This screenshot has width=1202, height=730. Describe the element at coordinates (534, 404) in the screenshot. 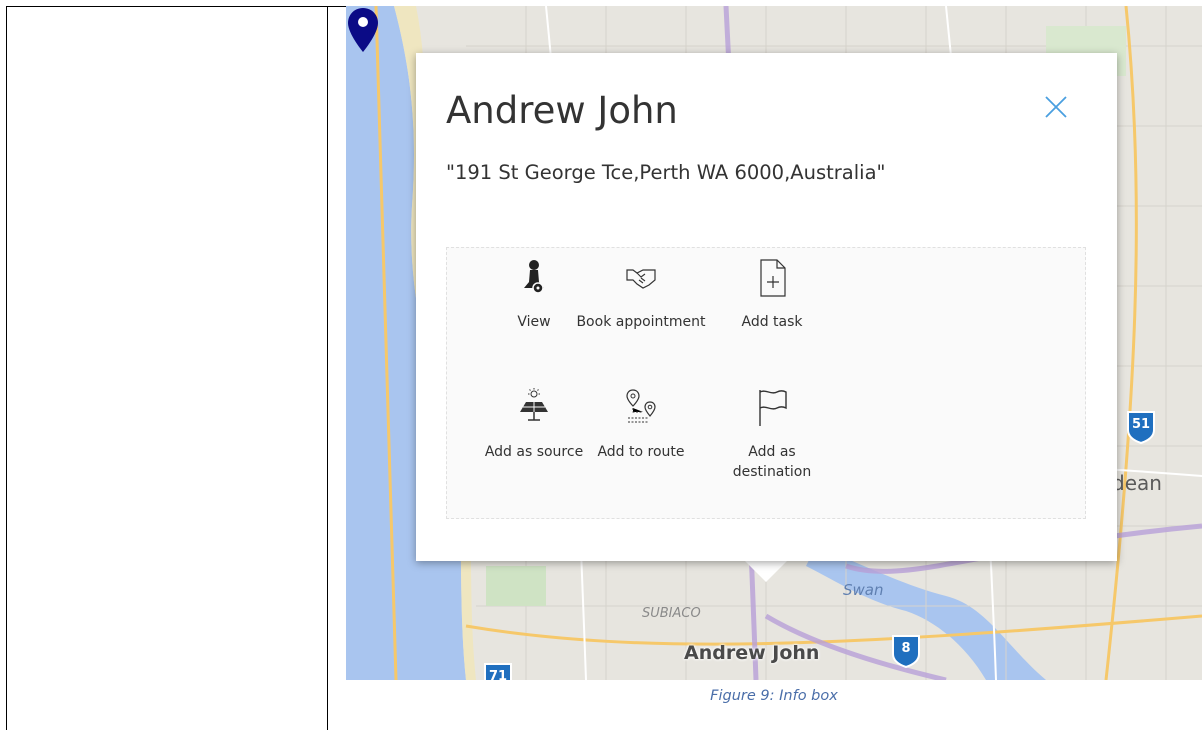

I see `solar-panel-icon` at that location.